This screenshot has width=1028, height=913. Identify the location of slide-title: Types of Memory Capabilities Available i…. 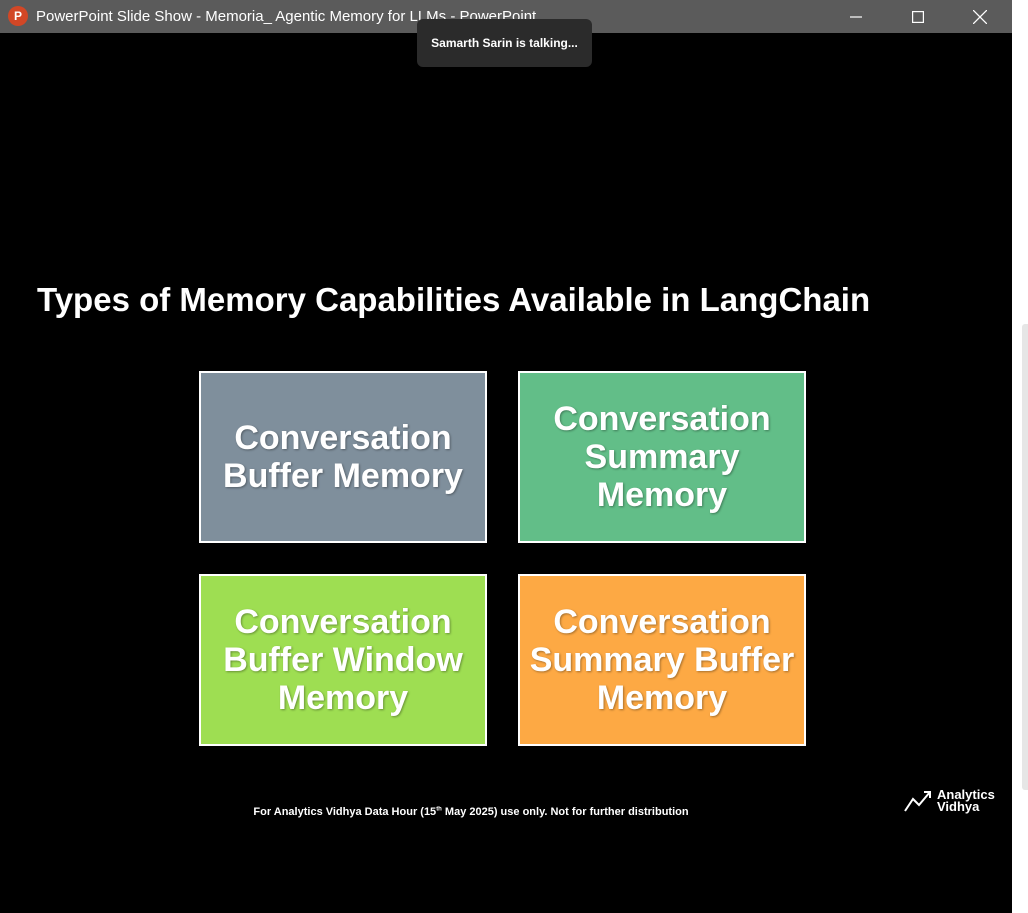
(454, 299).